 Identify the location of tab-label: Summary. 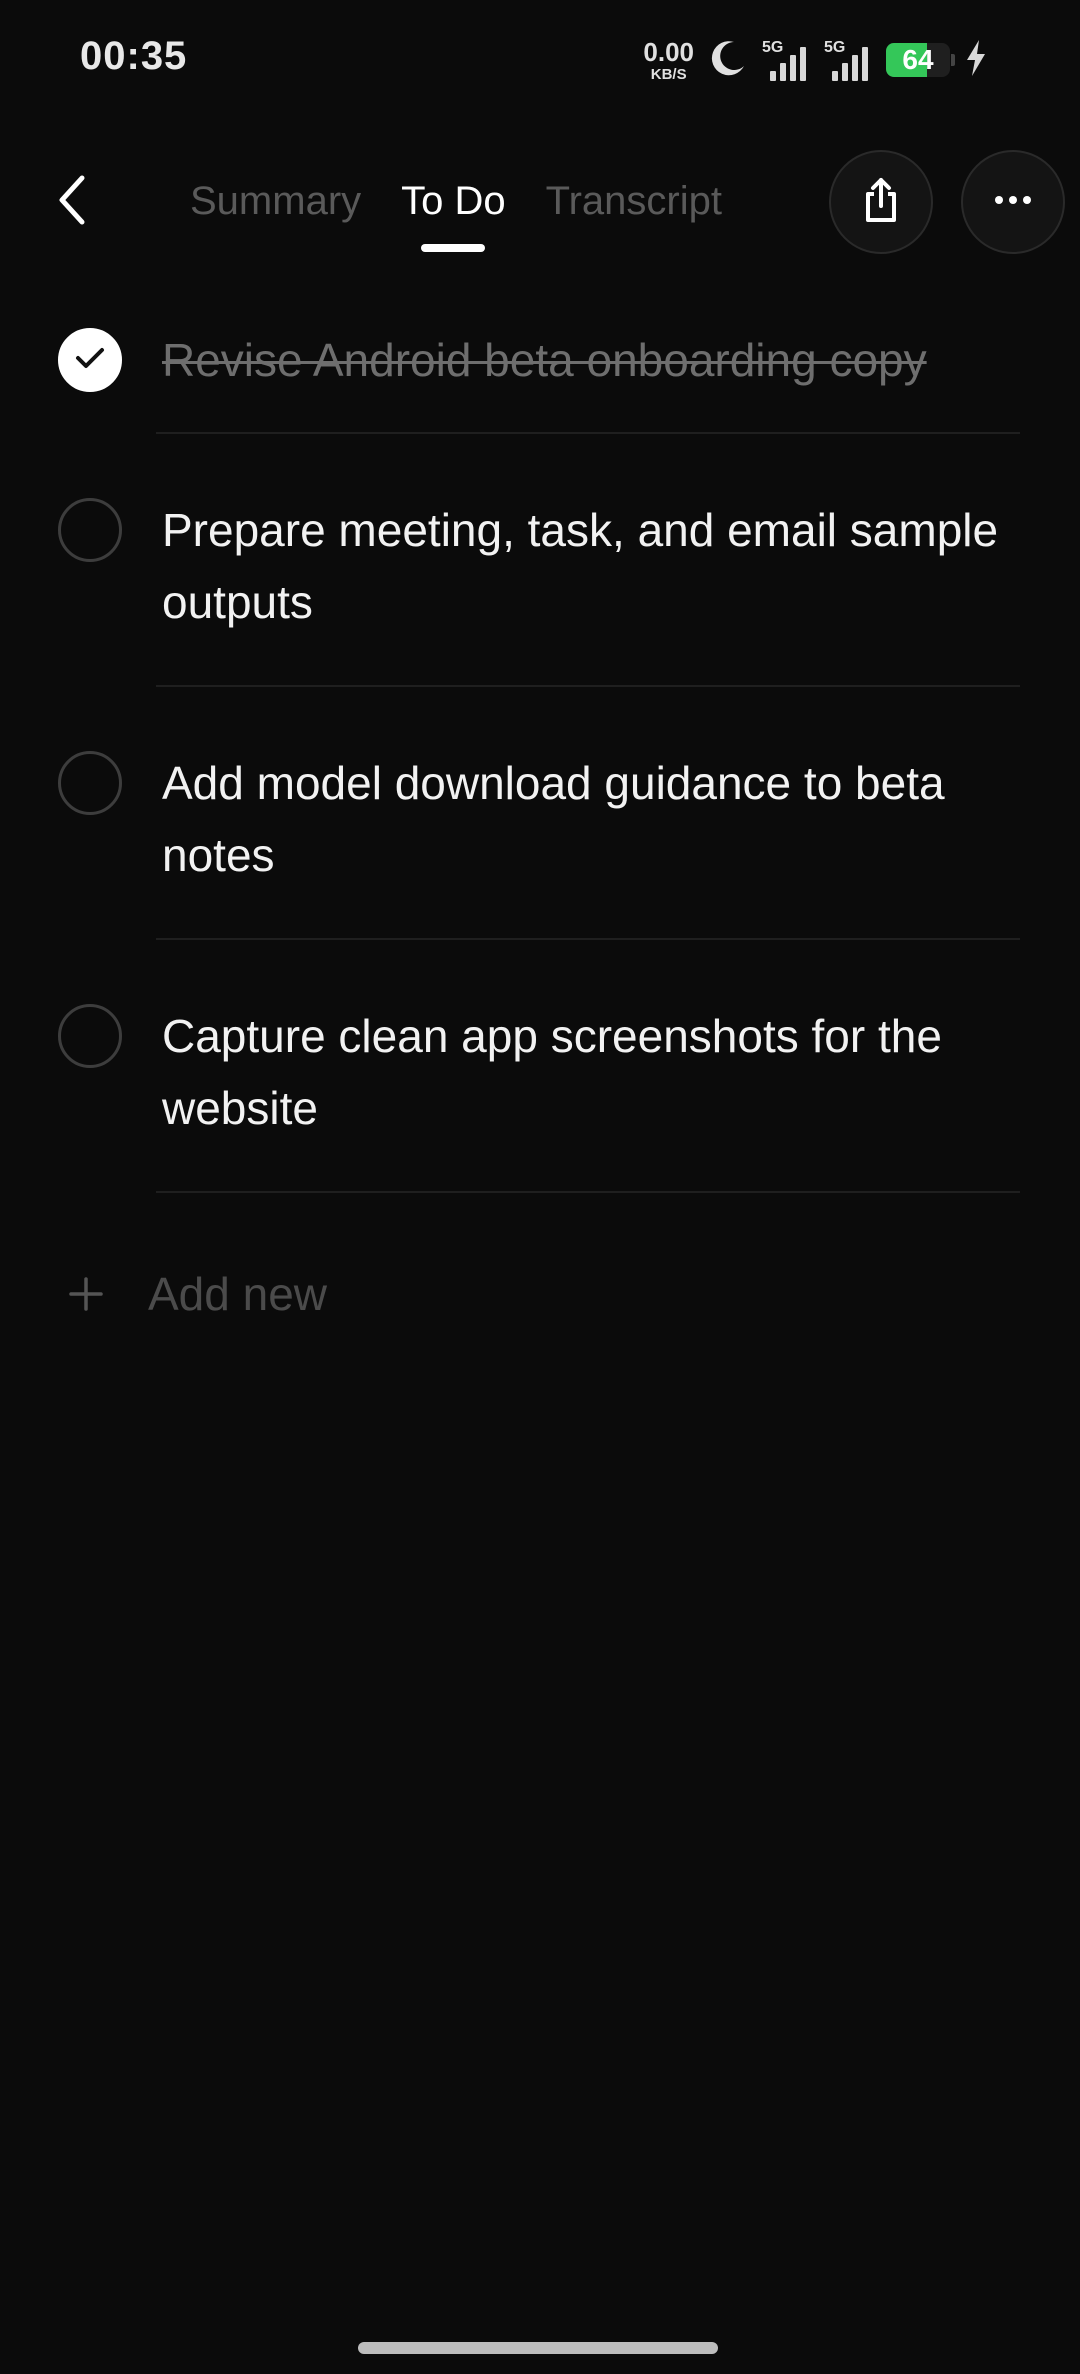
(276, 201).